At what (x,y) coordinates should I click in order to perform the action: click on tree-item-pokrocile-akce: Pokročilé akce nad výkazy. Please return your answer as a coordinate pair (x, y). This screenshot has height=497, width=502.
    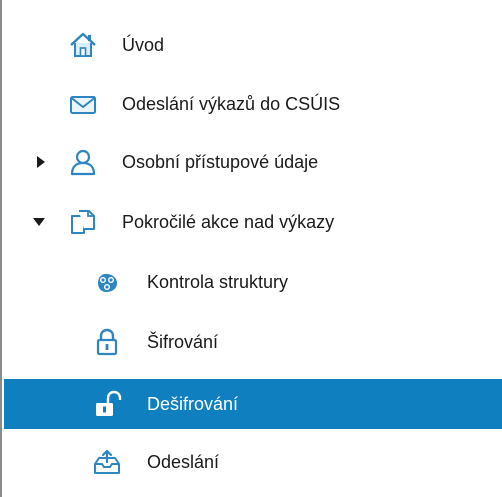
    Looking at the image, I should click on (253, 222).